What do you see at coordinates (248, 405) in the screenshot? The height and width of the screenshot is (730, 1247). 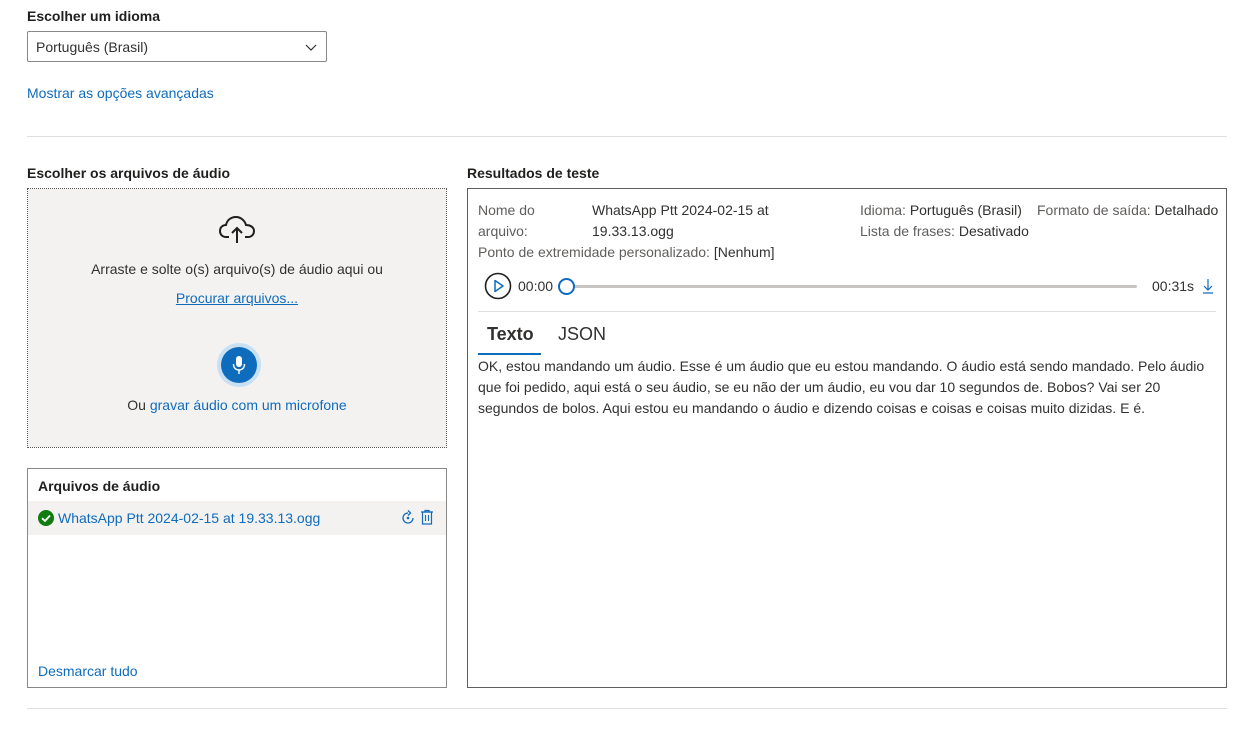 I see `record-microphone-link: gravar áudio com um microfone` at bounding box center [248, 405].